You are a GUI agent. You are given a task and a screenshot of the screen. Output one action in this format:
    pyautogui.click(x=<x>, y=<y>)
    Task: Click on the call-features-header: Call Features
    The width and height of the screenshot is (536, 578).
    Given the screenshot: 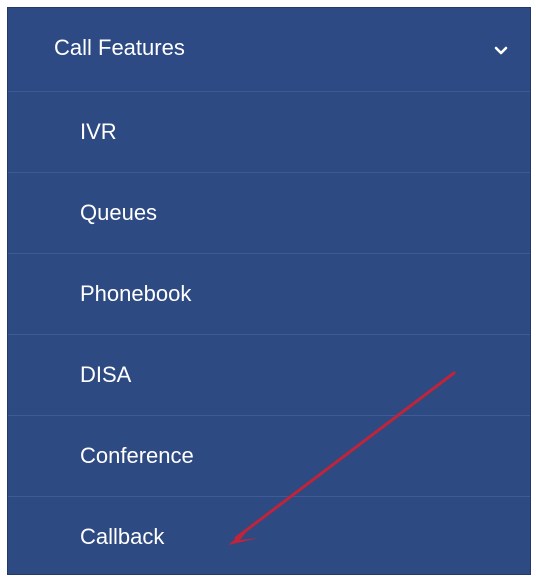 What is the action you would take?
    pyautogui.click(x=269, y=50)
    